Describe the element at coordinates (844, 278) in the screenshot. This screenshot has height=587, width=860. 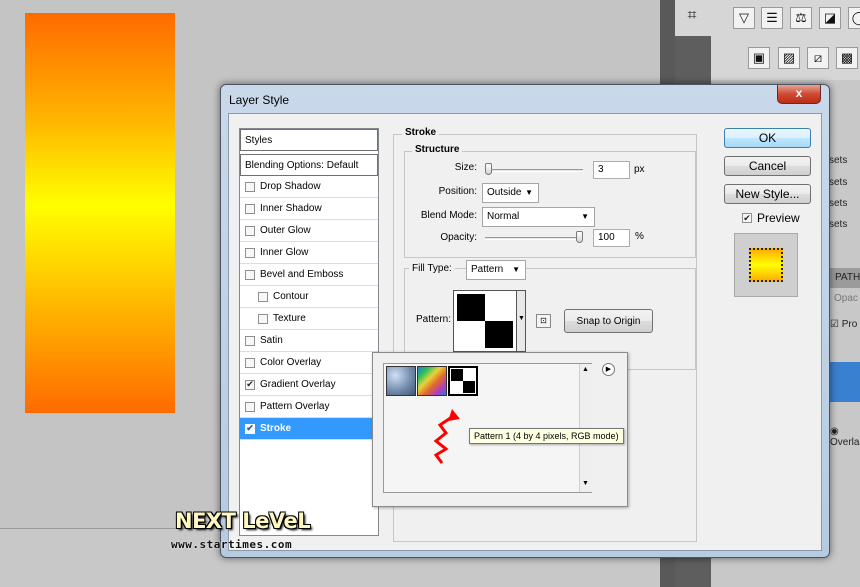
I see `paths-tab: PATH` at that location.